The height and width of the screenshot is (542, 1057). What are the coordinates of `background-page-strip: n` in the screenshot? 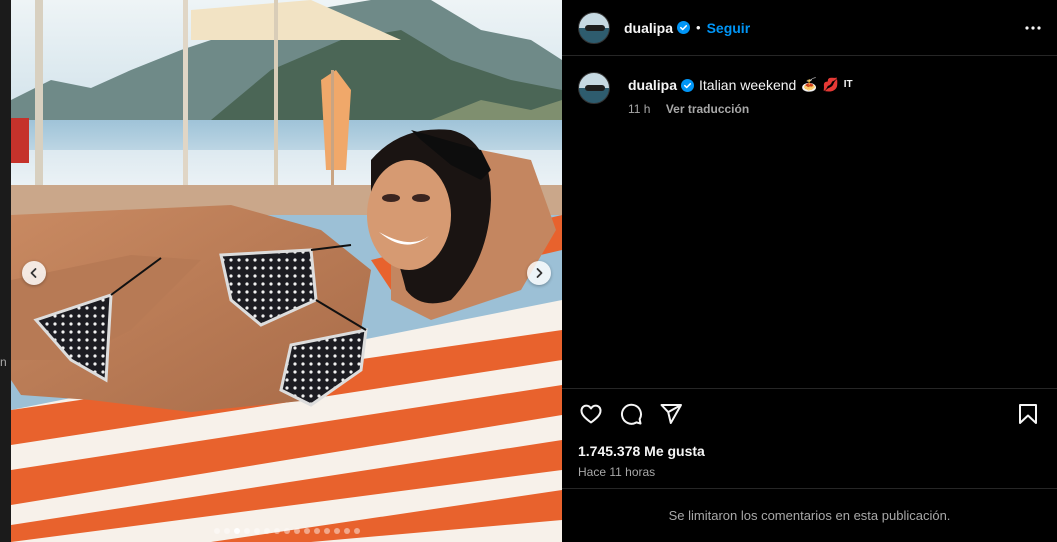 It's located at (5, 271).